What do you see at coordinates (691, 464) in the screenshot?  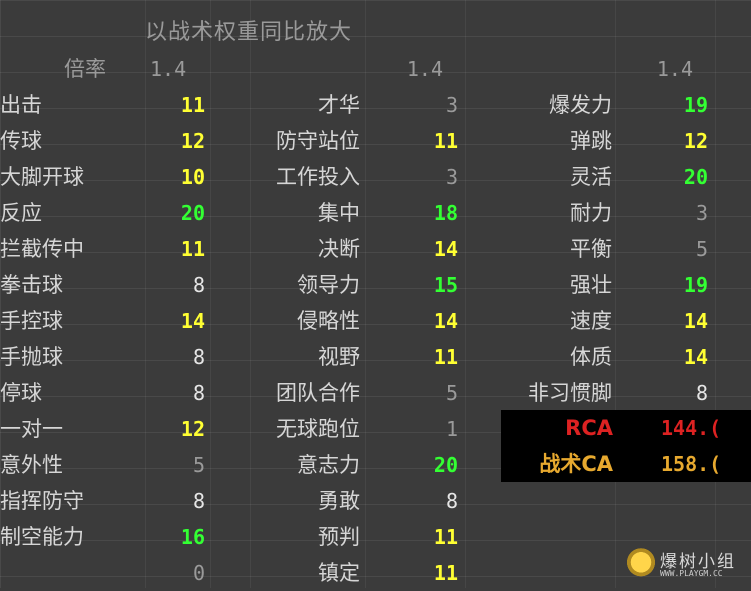 I see `tactical-ca-value: 158.(` at bounding box center [691, 464].